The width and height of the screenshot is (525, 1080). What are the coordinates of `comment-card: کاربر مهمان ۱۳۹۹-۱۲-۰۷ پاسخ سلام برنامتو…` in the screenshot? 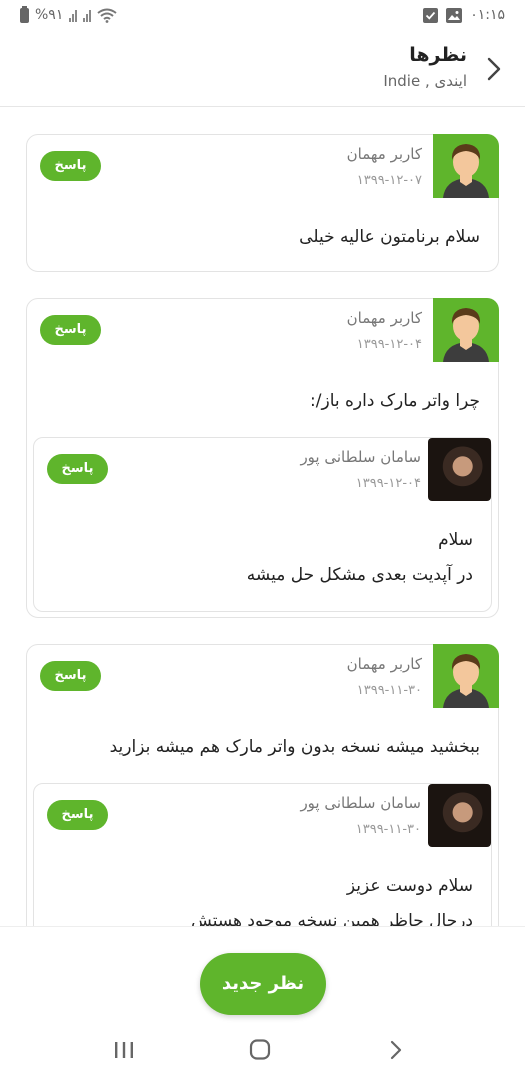 It's located at (262, 203).